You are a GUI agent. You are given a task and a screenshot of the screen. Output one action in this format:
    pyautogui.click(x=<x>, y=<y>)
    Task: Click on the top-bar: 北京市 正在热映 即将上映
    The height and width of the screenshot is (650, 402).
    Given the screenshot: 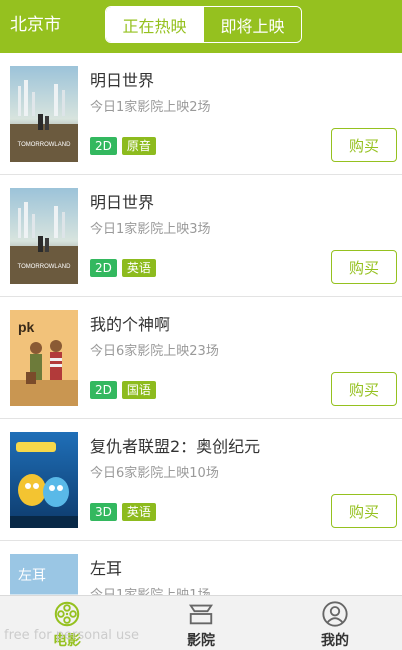 What is the action you would take?
    pyautogui.click(x=201, y=26)
    